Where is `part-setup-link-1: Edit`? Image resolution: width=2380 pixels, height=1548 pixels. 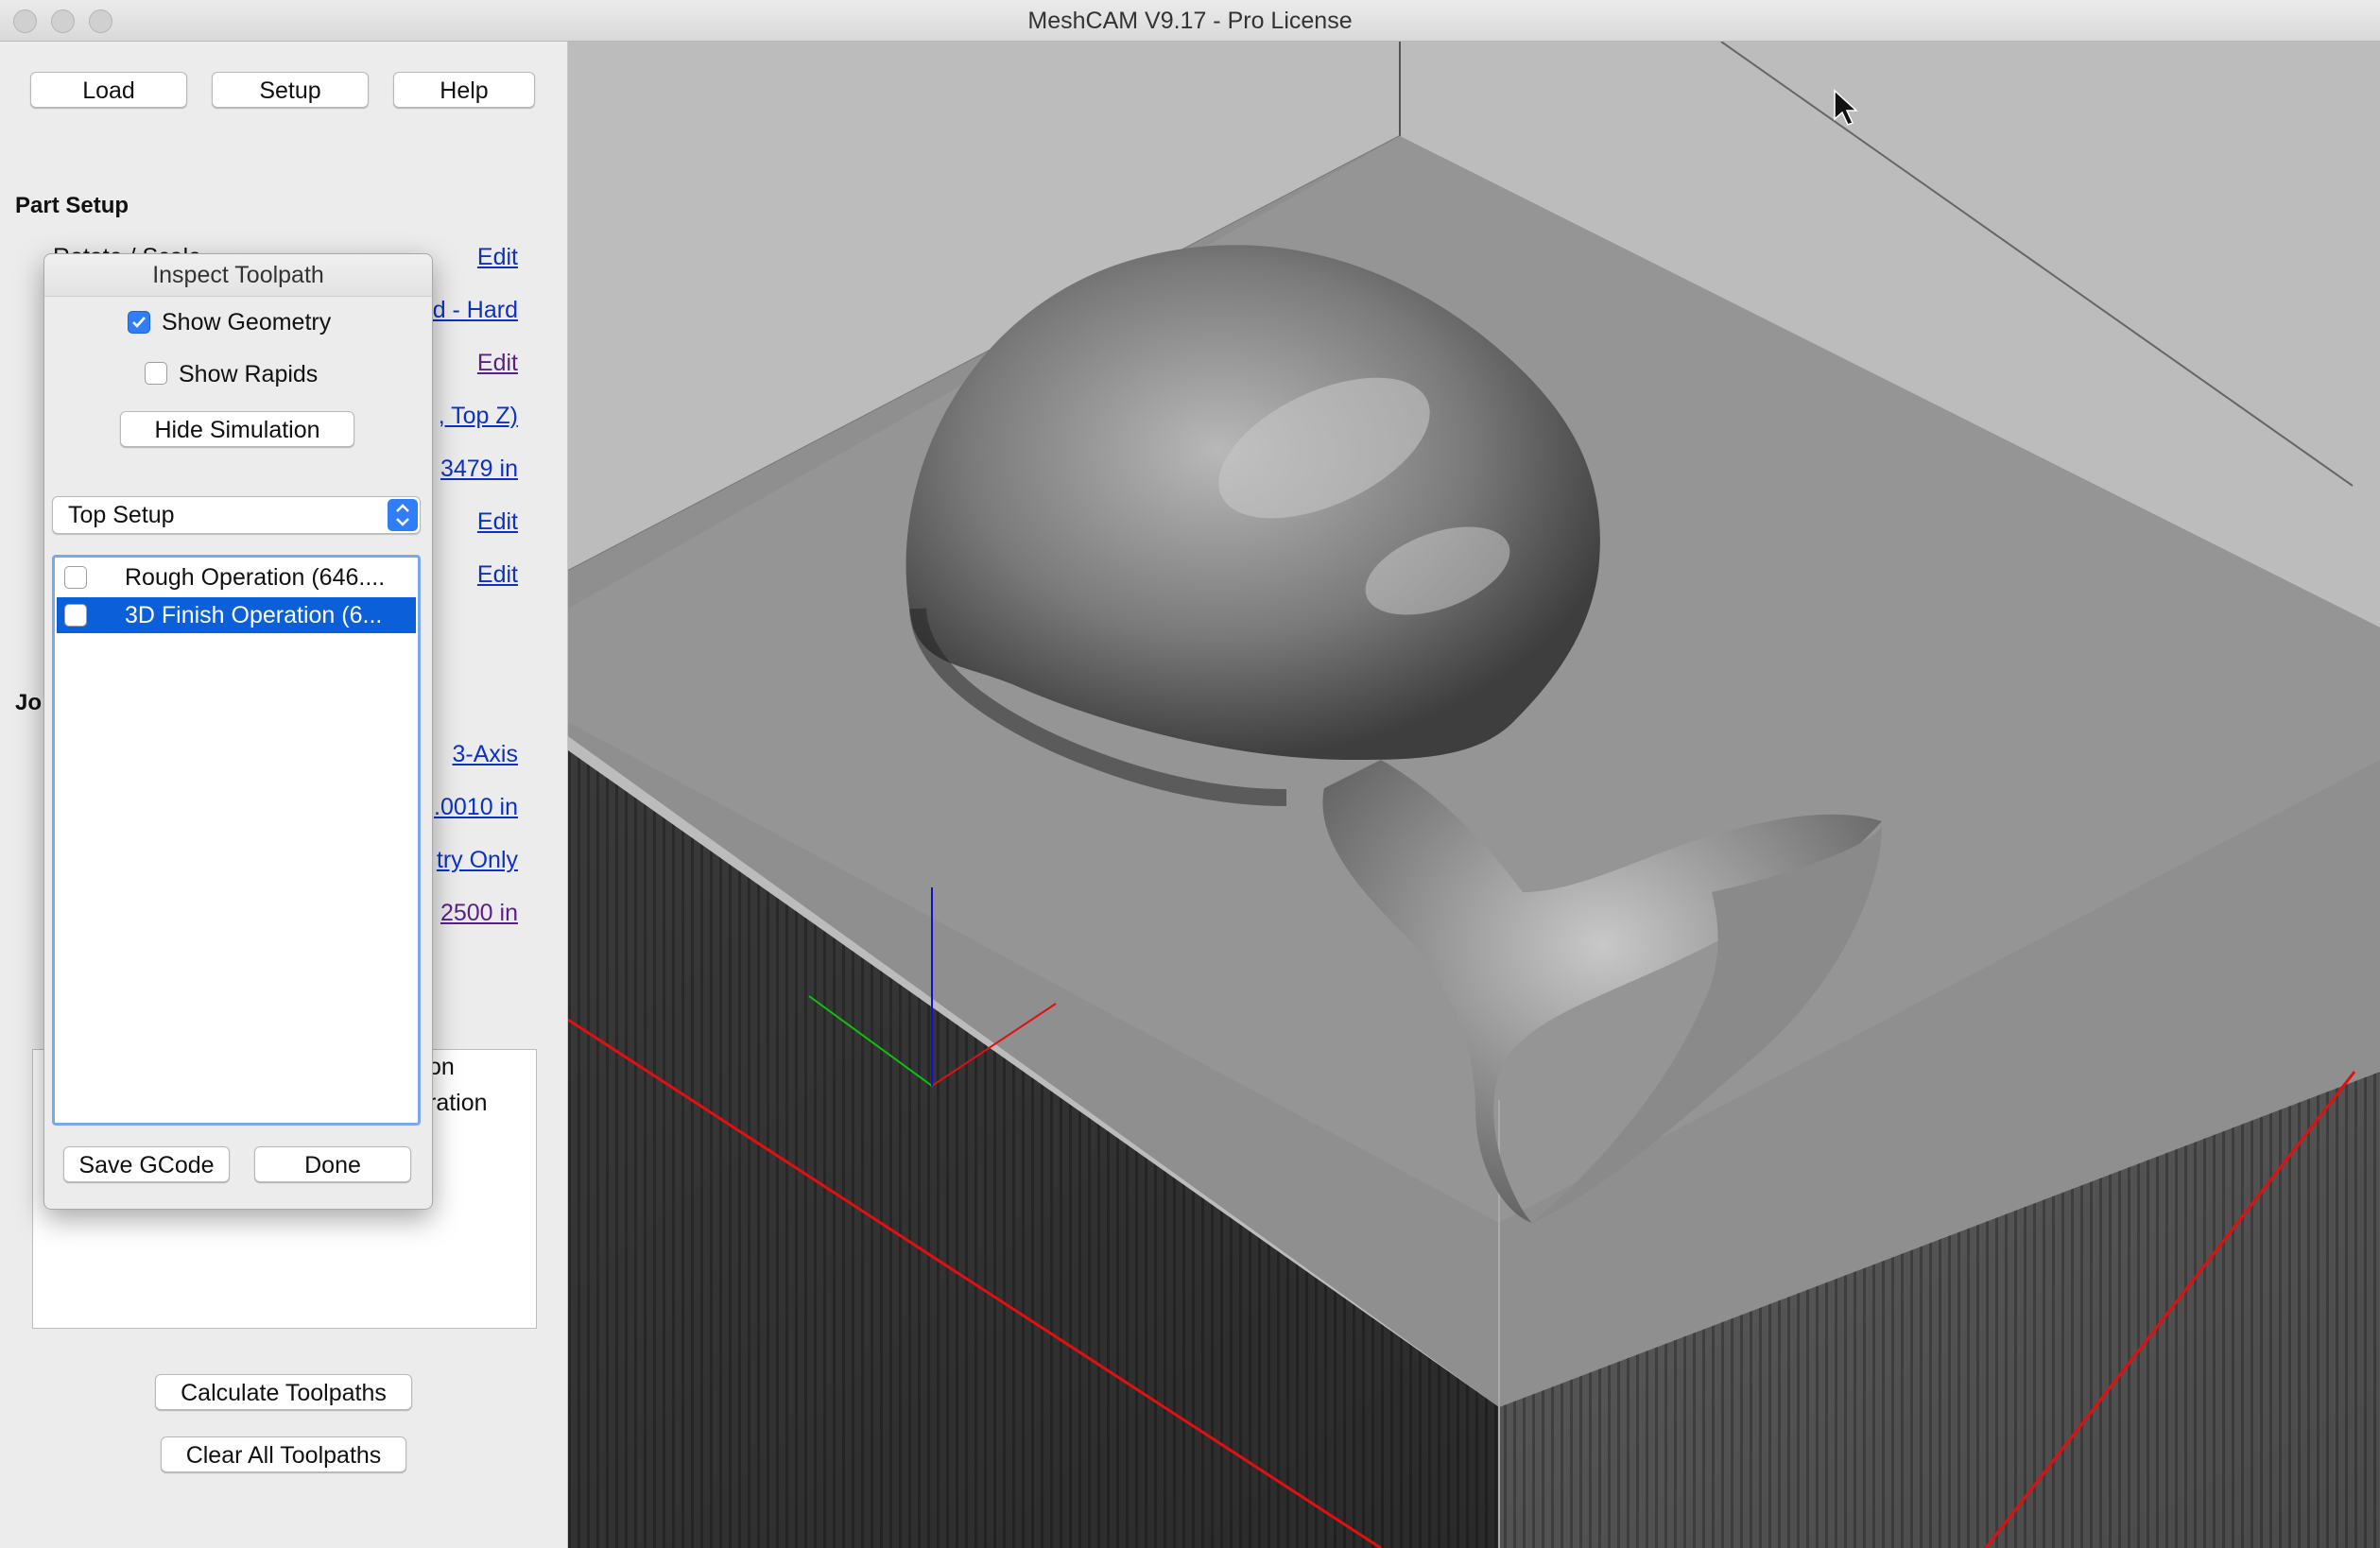 part-setup-link-1: Edit is located at coordinates (498, 257).